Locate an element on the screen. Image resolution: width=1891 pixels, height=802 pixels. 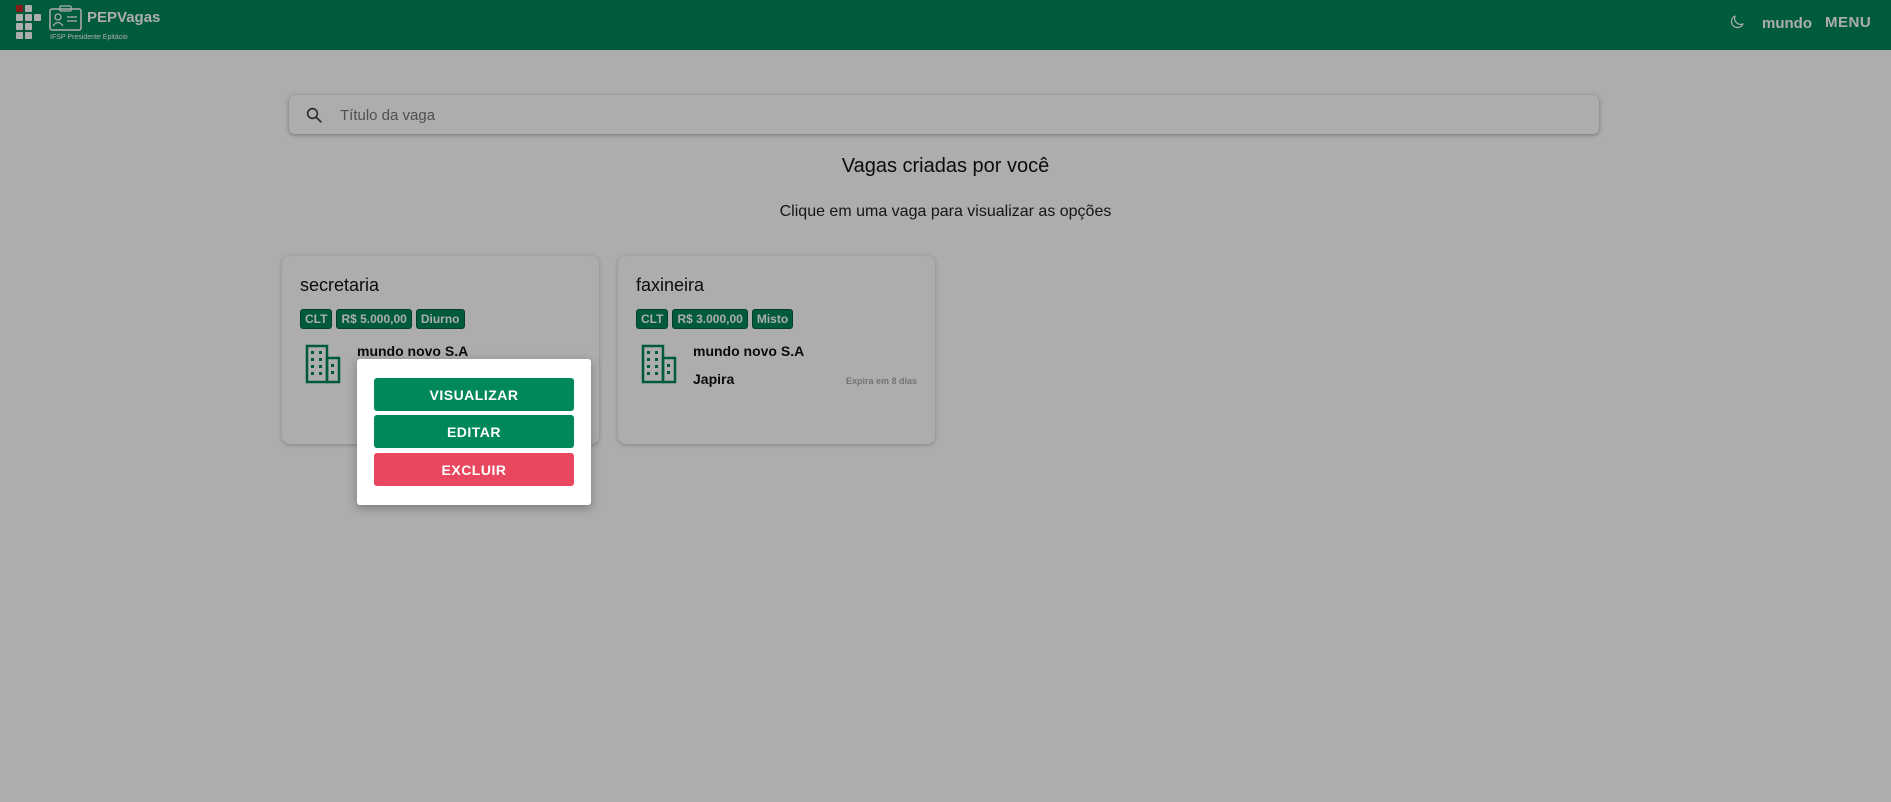
job-actions-popover: VISUALIZAR EDITAR EXCLUIR is located at coordinates (474, 432).